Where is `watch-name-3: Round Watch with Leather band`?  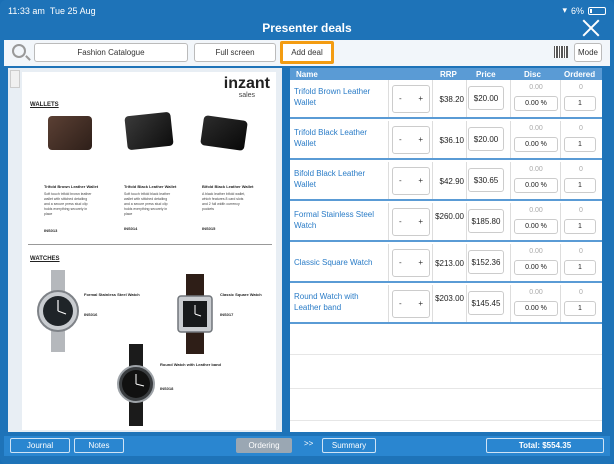
watch-name-3: Round Watch with Leather band is located at coordinates (190, 364).